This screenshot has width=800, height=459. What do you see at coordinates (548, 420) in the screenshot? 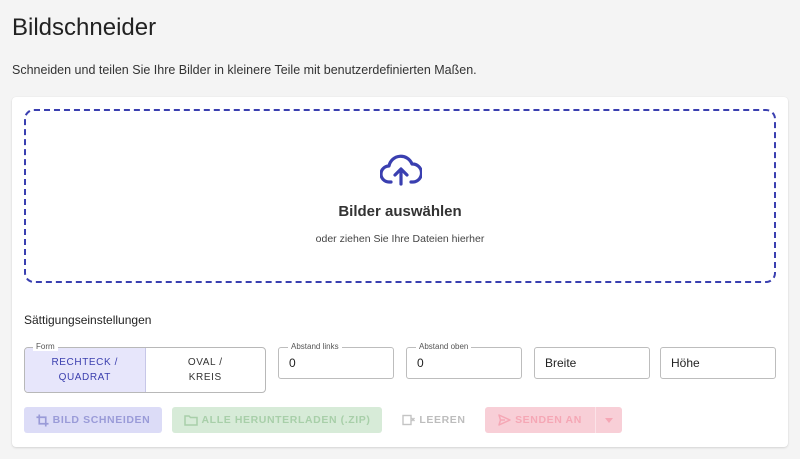
I see `send-to-label: SENDEN AN` at bounding box center [548, 420].